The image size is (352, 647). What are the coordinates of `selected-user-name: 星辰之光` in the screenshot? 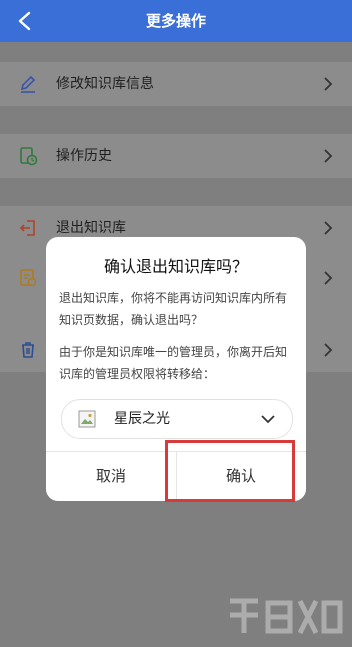 It's located at (142, 419).